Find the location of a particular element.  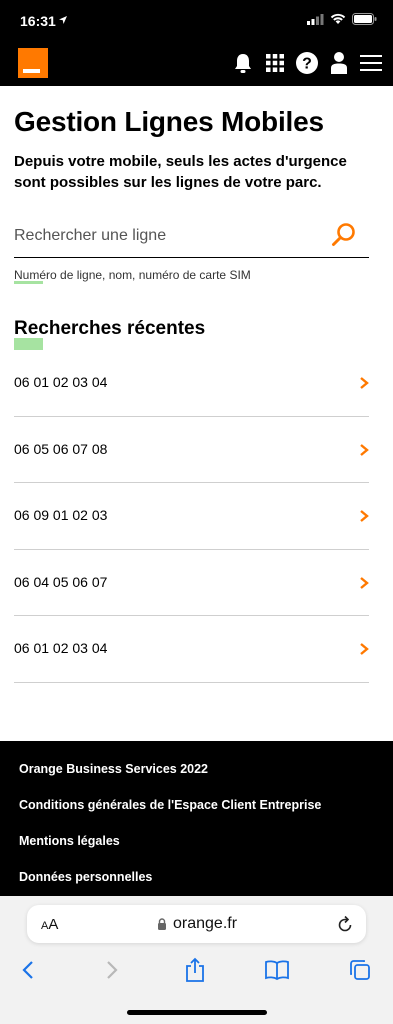

address-bar: AA orange.fr is located at coordinates (196, 924).